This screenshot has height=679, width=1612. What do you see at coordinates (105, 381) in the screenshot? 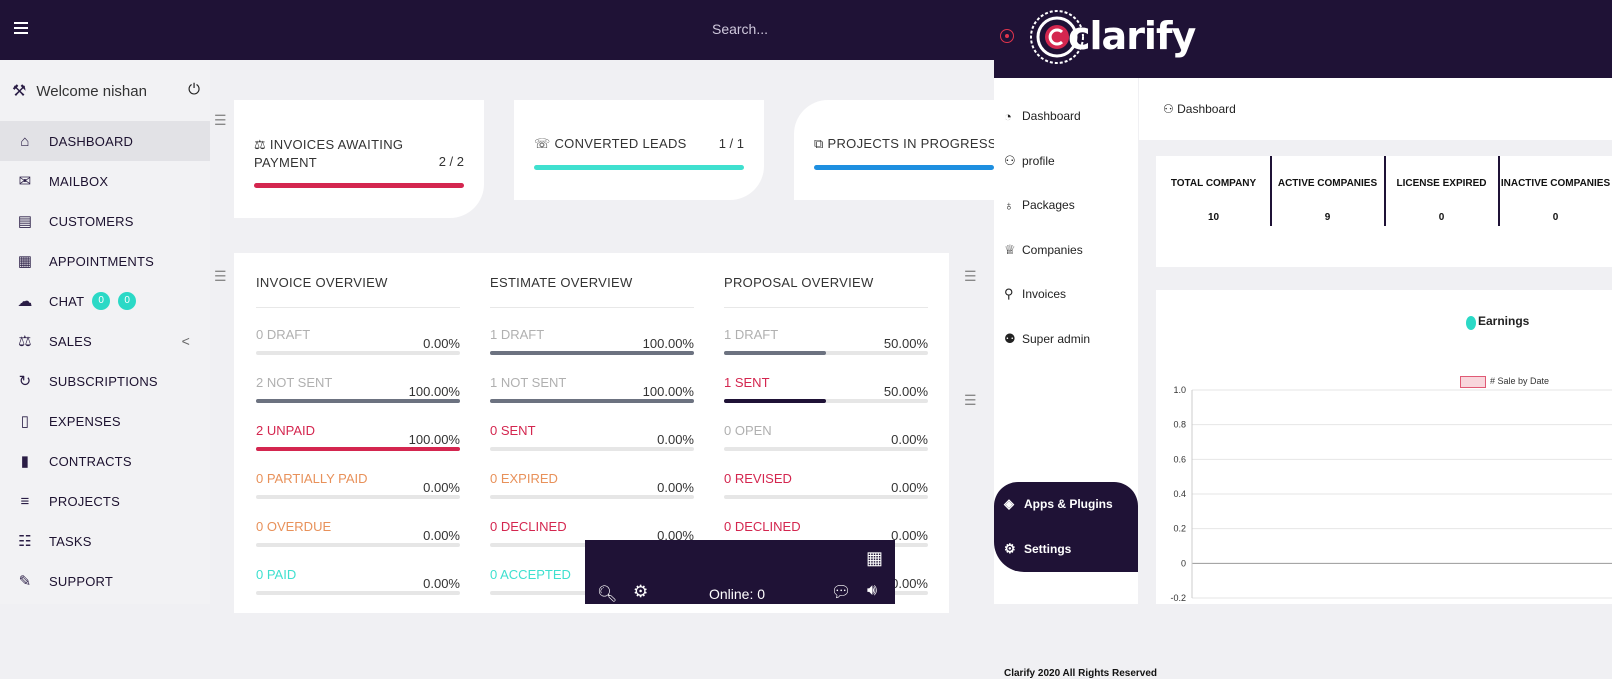
I see `sidebar-item-subscriptions: ↻ SUBSCRIPTIONS` at bounding box center [105, 381].